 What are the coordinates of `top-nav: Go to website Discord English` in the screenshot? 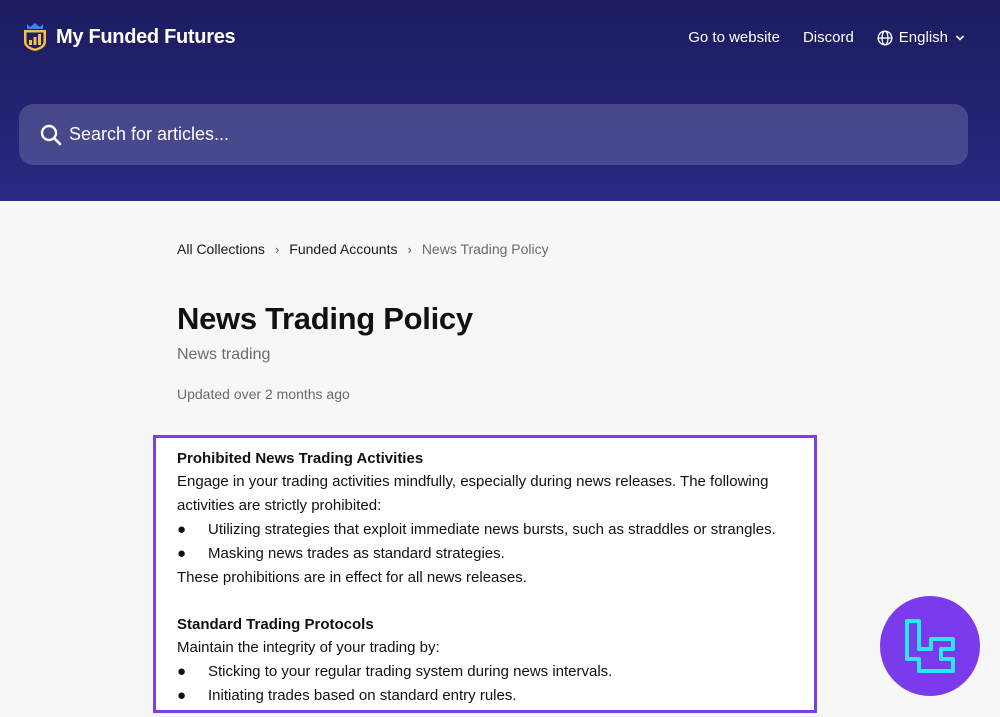 It's located at (827, 37).